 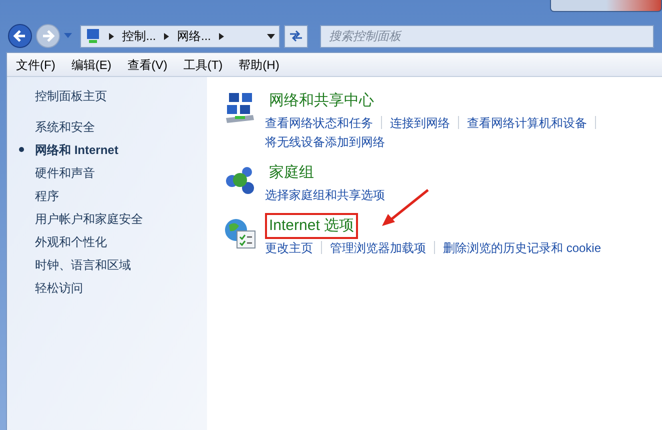 I want to click on window-controls, so click(x=606, y=6).